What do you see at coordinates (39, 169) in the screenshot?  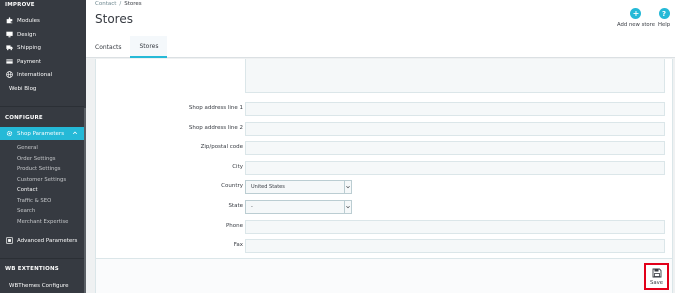 I see `sidebar-sub-product-settings: Product Settings` at bounding box center [39, 169].